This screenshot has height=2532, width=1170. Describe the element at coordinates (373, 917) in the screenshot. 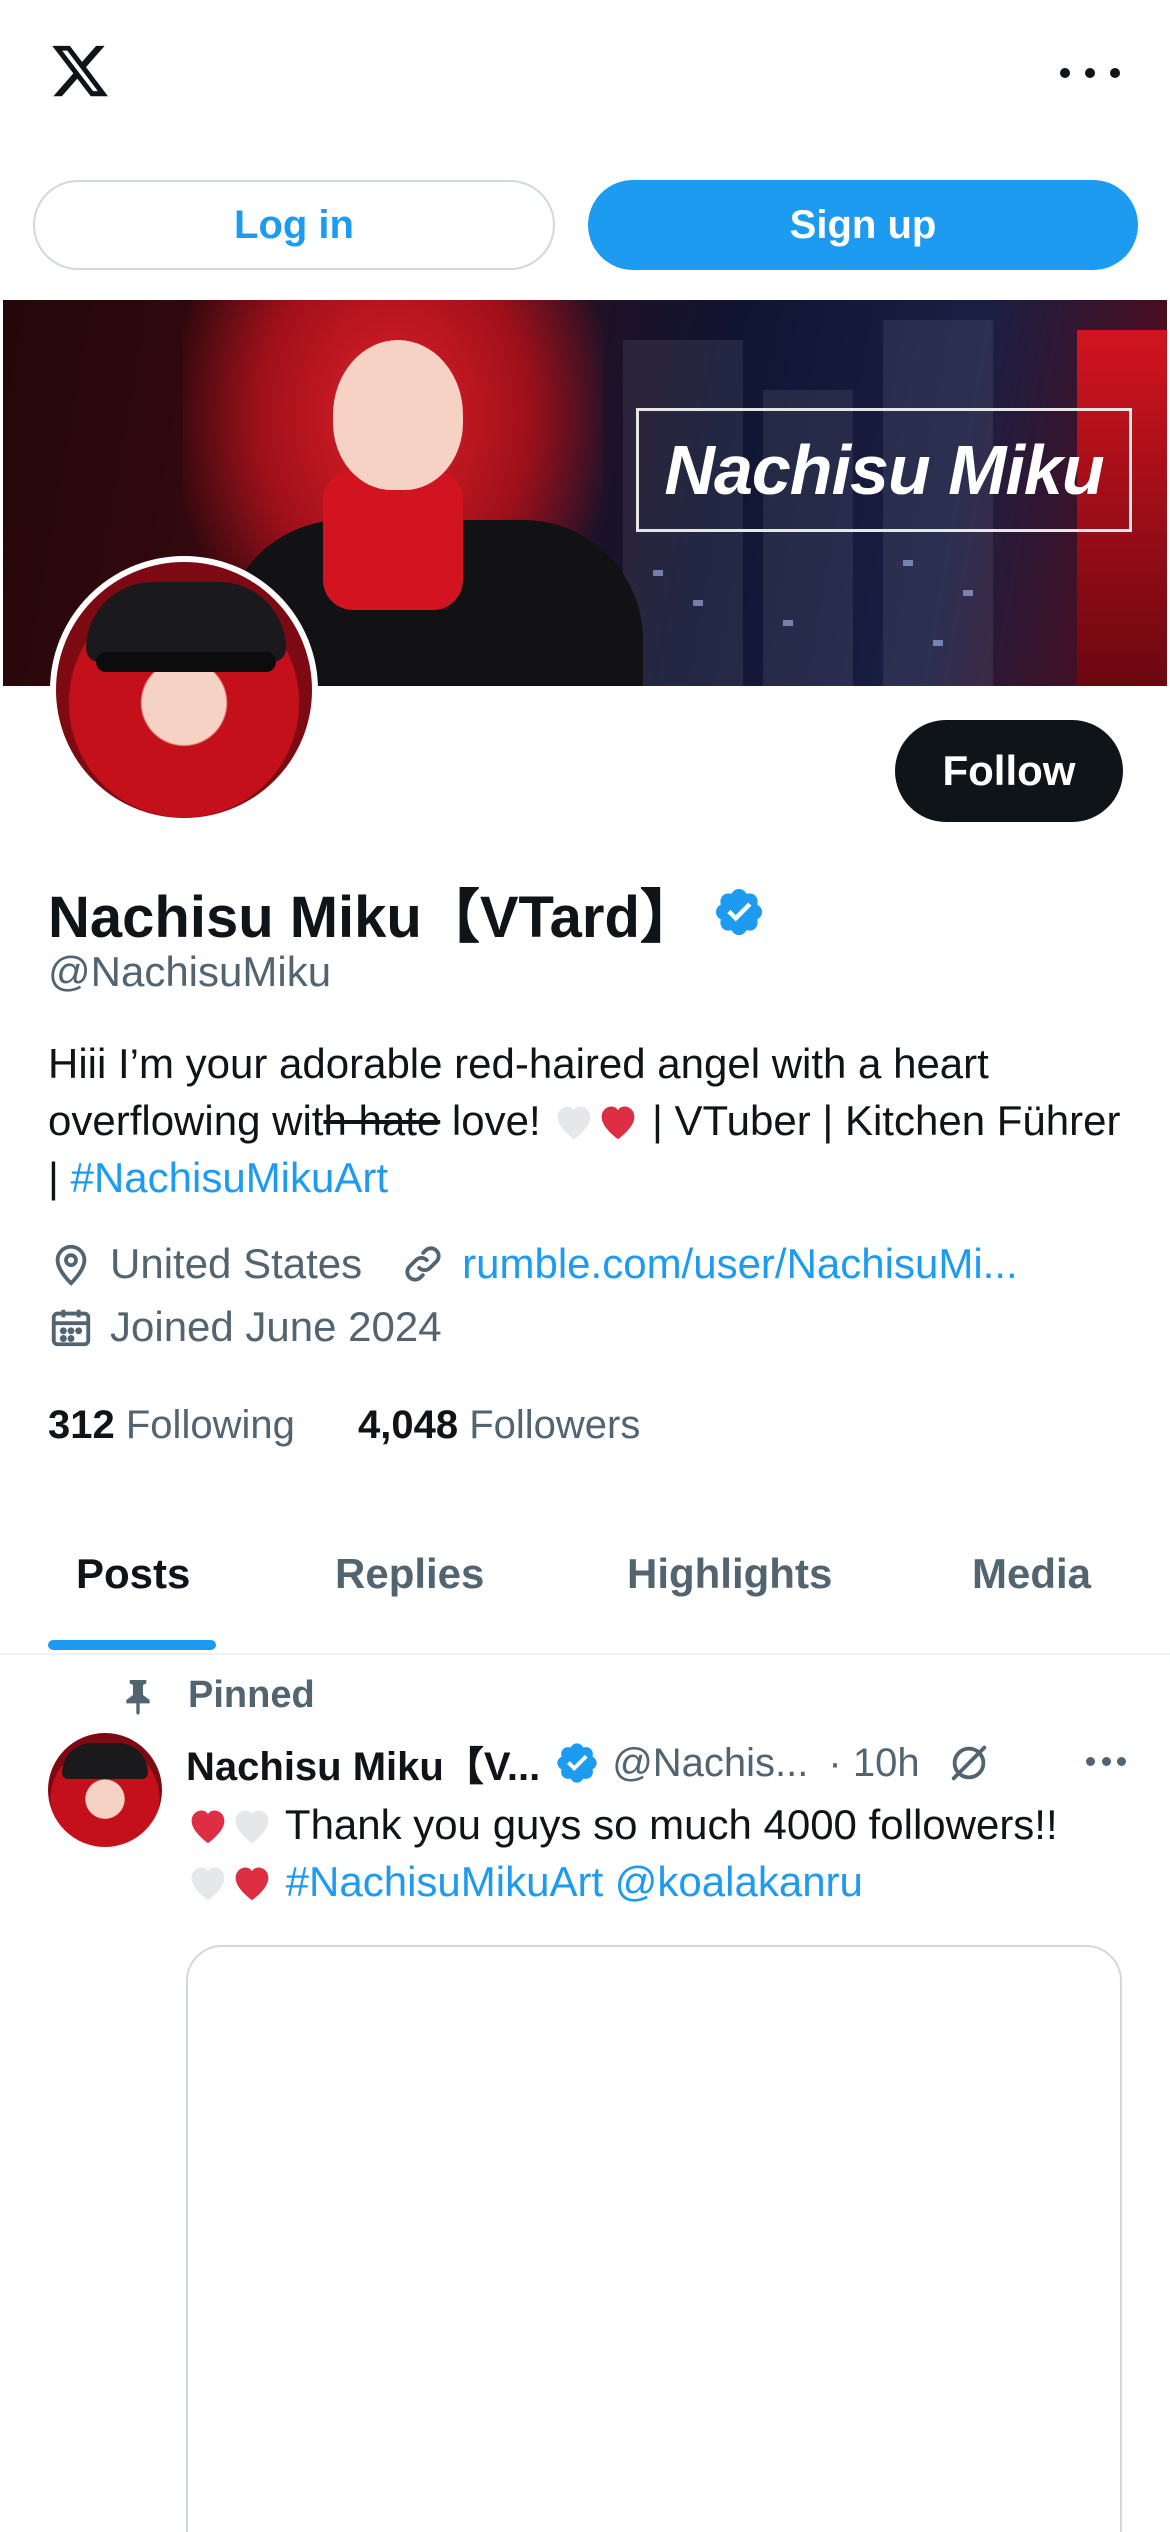

I see `display-name-text: Nachisu Miku【VTard】` at that location.